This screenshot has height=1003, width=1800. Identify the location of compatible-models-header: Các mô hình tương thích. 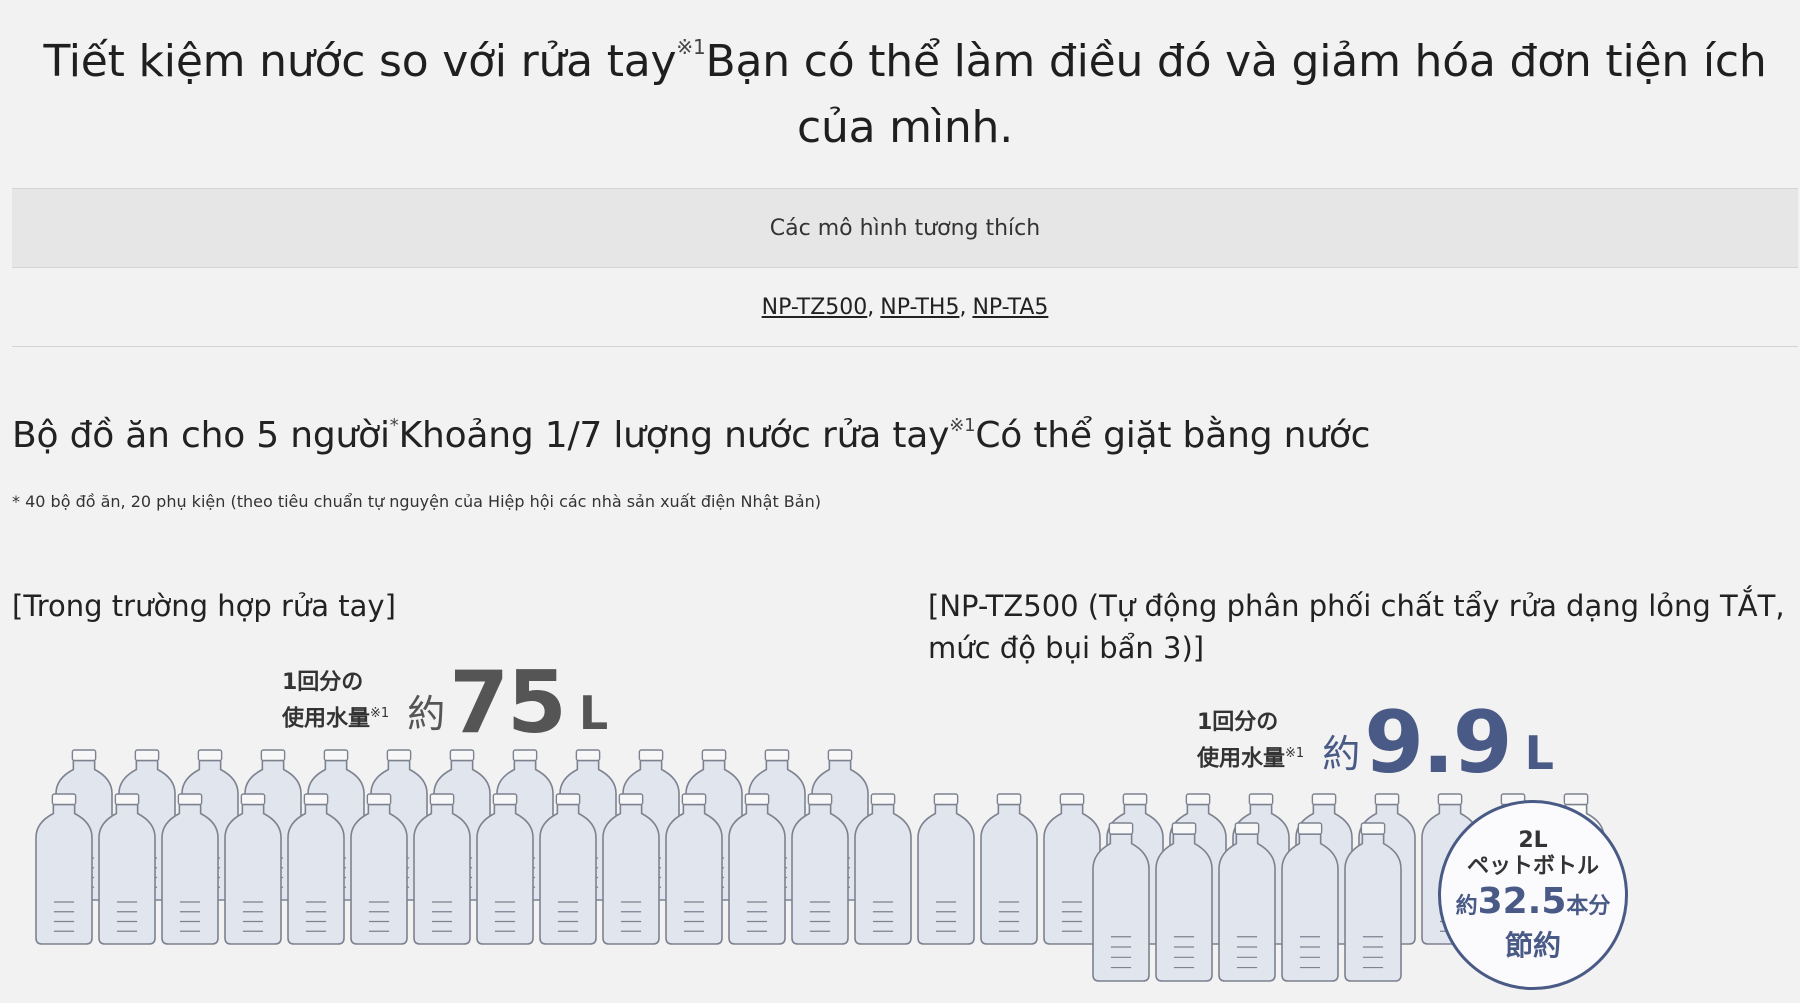
(905, 228).